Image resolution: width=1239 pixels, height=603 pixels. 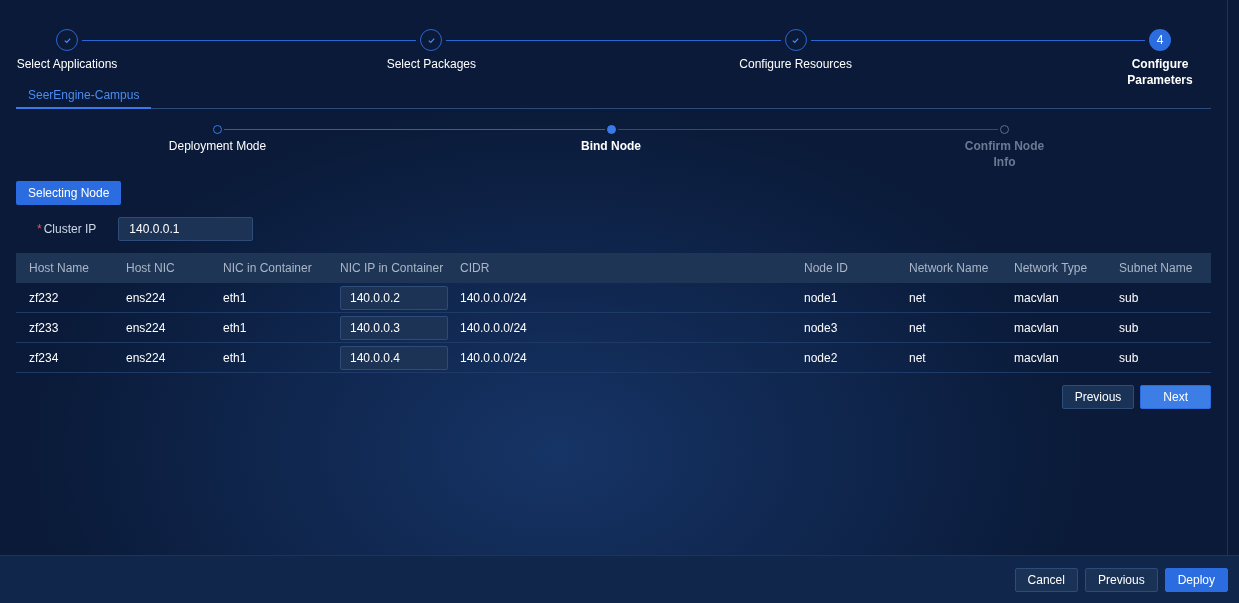 I want to click on cluster-ip-field: 140.0.0.1, so click(x=186, y=229).